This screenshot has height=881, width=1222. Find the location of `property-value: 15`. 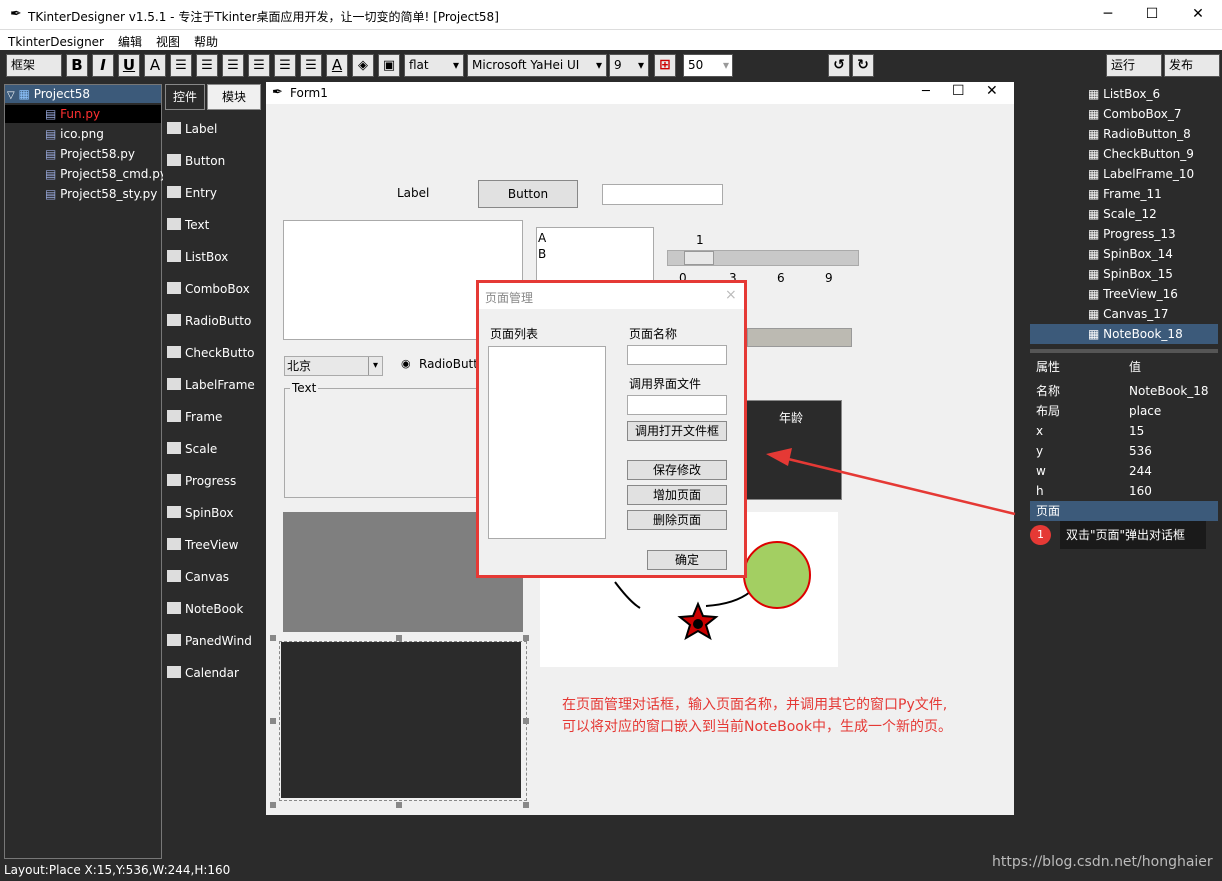

property-value: 15 is located at coordinates (1136, 431).